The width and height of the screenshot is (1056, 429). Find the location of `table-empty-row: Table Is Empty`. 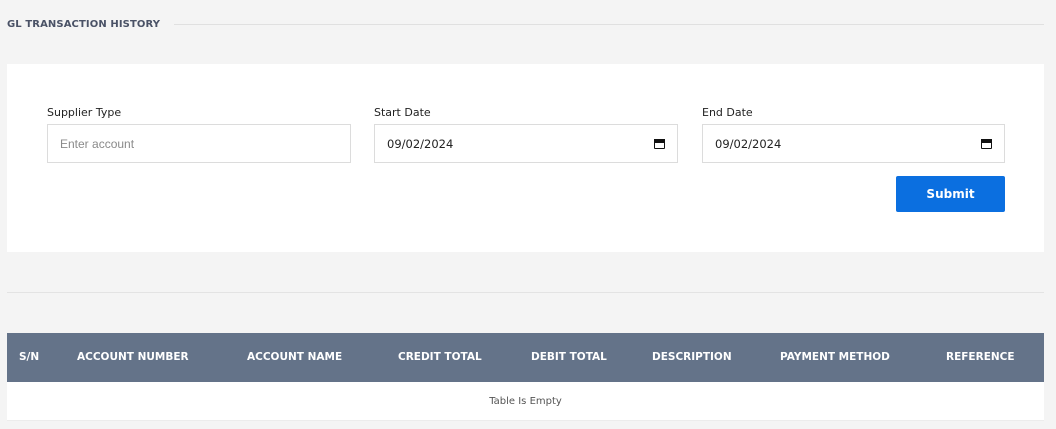

table-empty-row: Table Is Empty is located at coordinates (525, 401).